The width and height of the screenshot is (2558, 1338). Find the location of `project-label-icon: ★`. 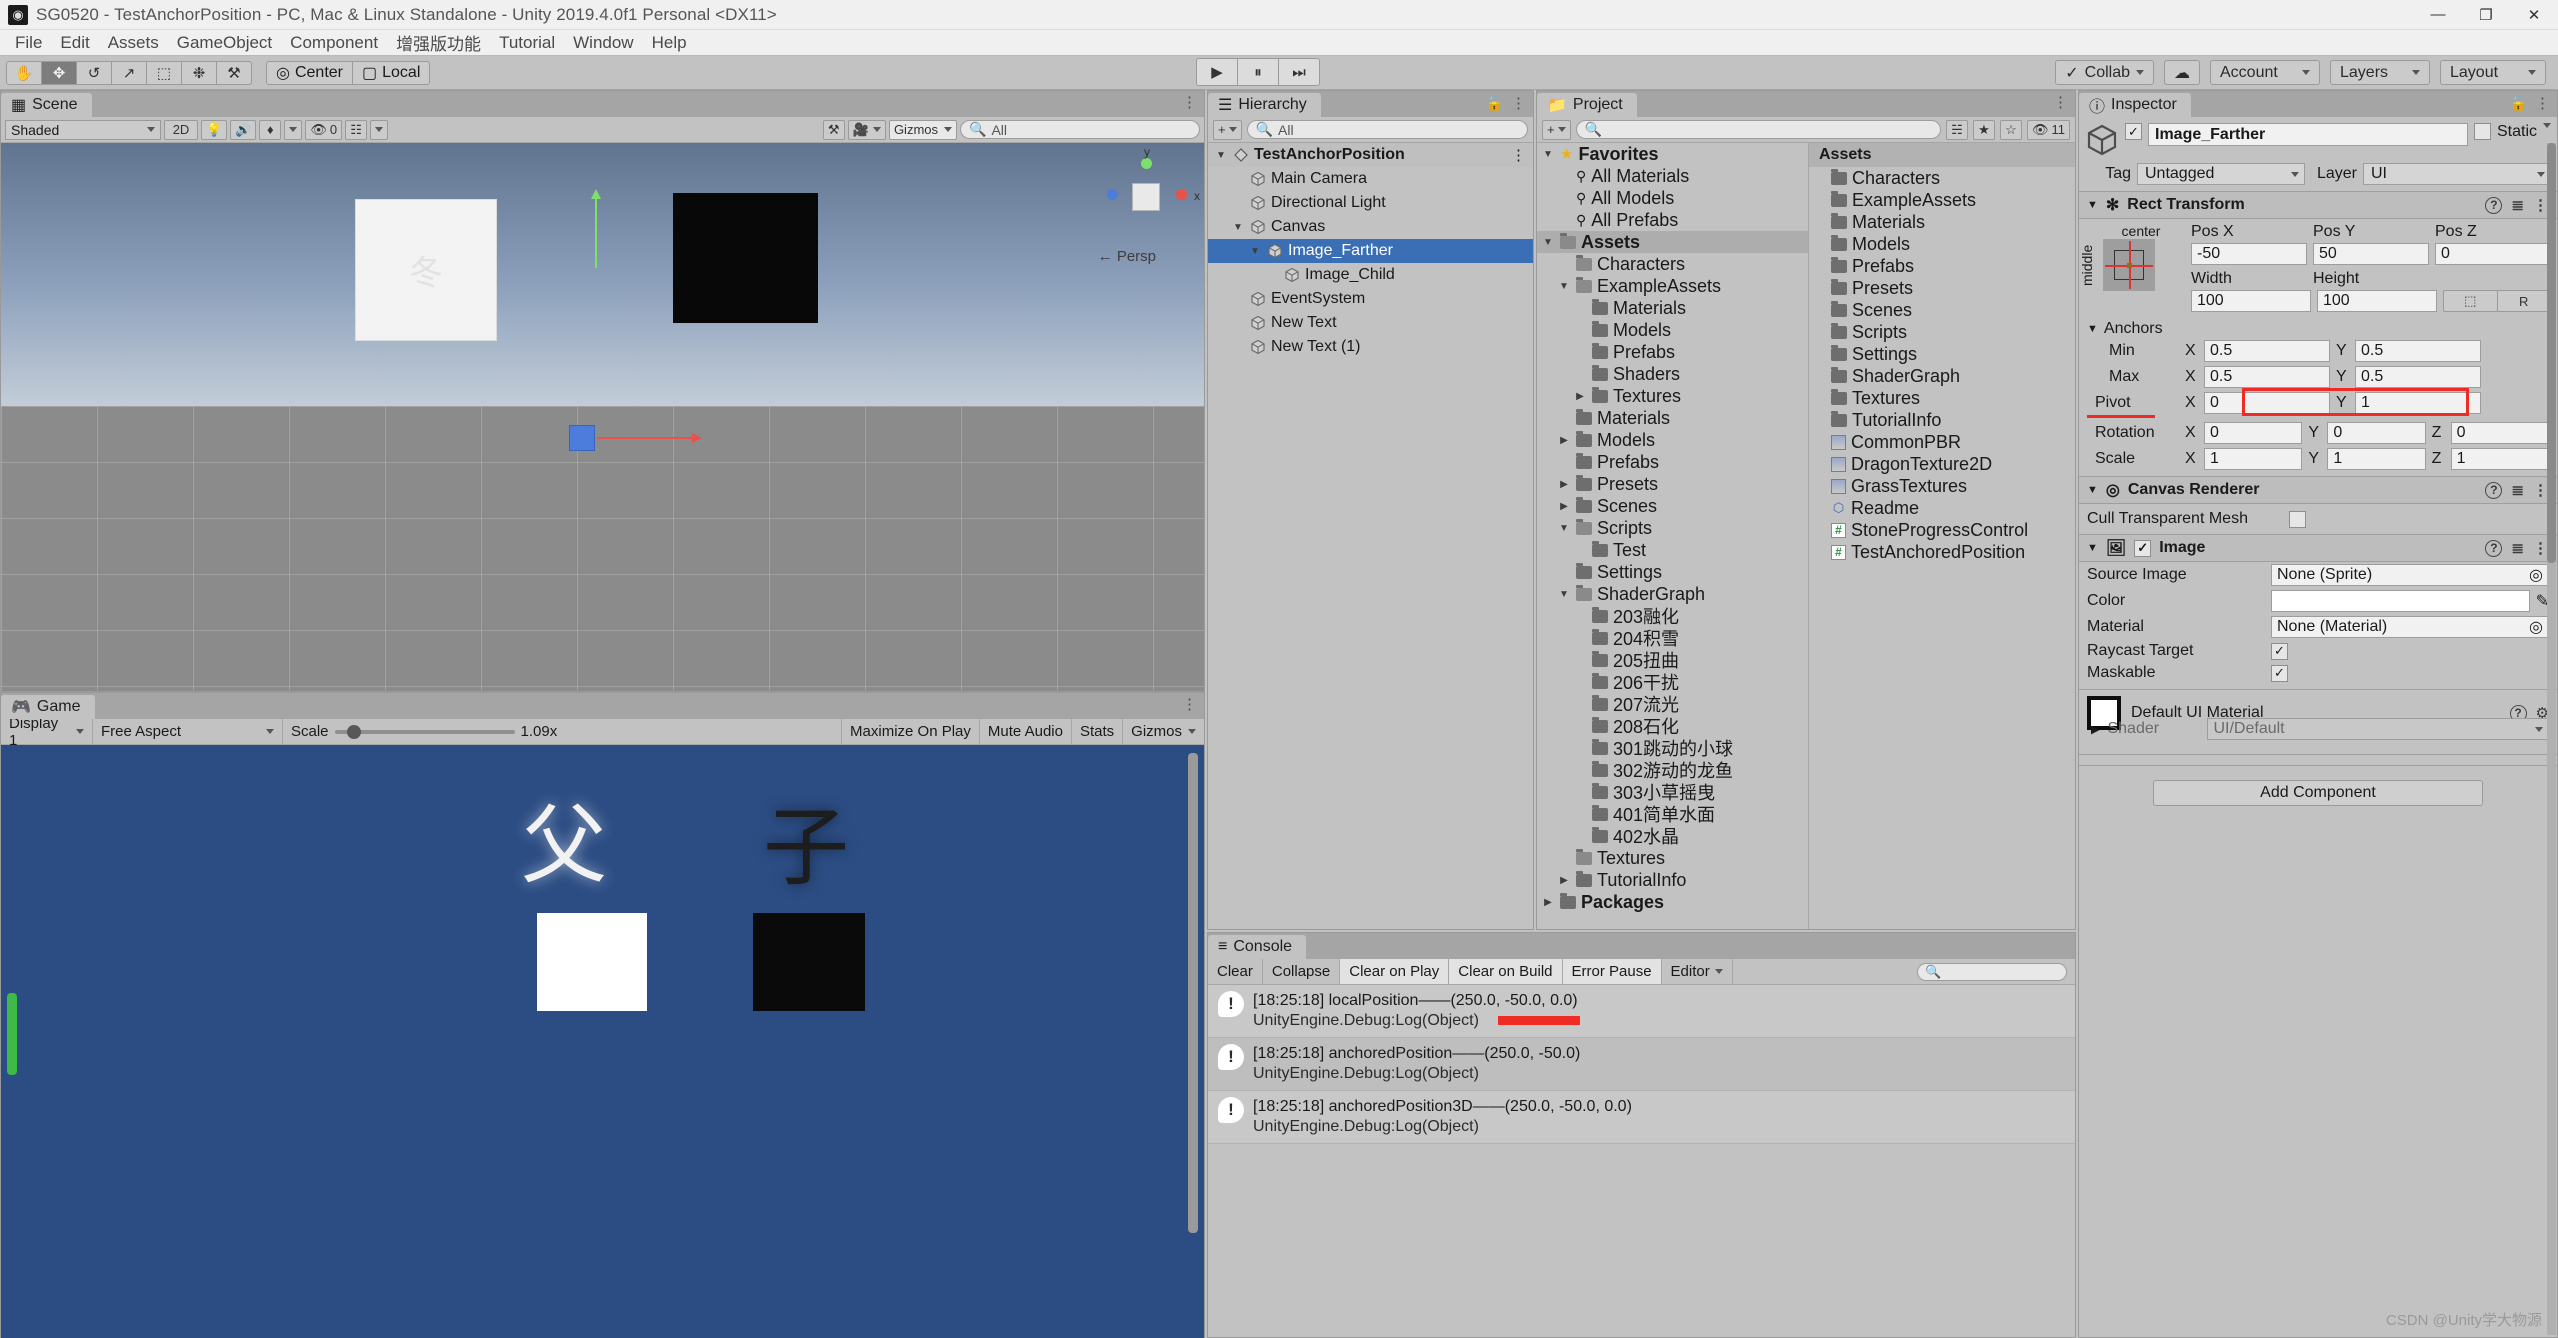

project-label-icon: ★ is located at coordinates (1983, 129).